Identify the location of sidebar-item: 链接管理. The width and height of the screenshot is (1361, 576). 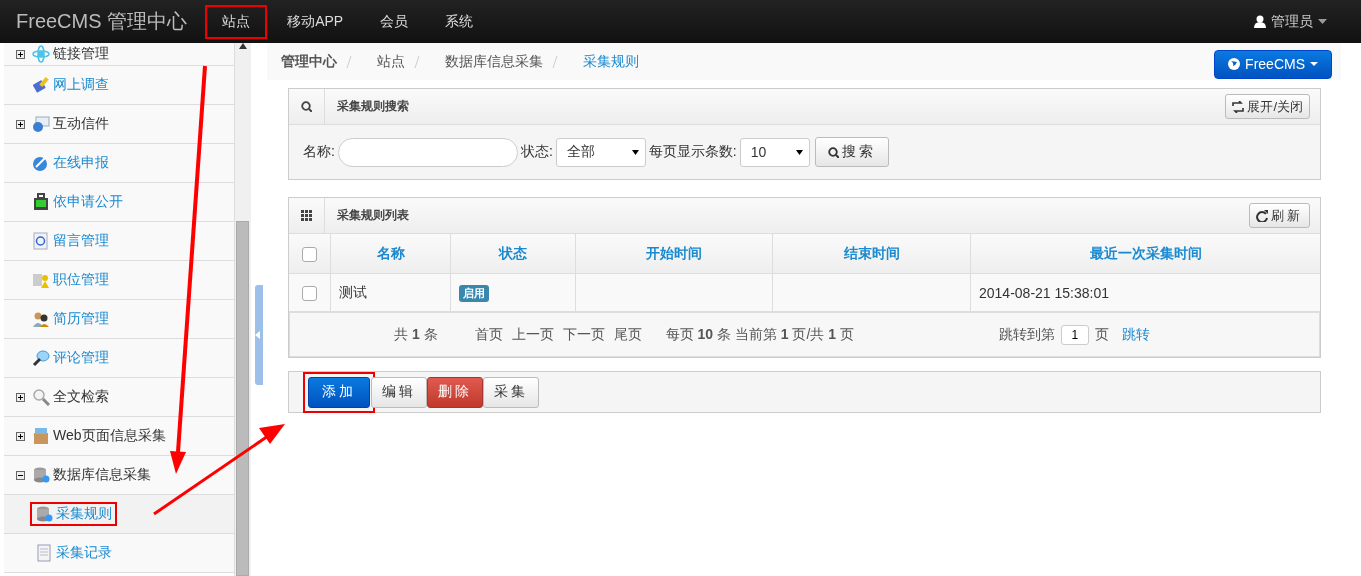
(81, 54).